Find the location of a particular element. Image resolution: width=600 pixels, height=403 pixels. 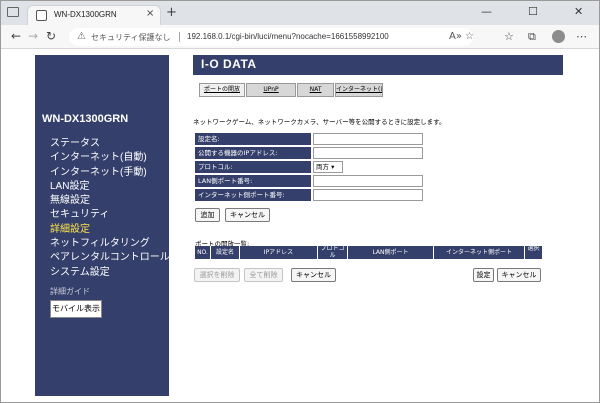

collections-icon: ⧉ is located at coordinates (532, 37).